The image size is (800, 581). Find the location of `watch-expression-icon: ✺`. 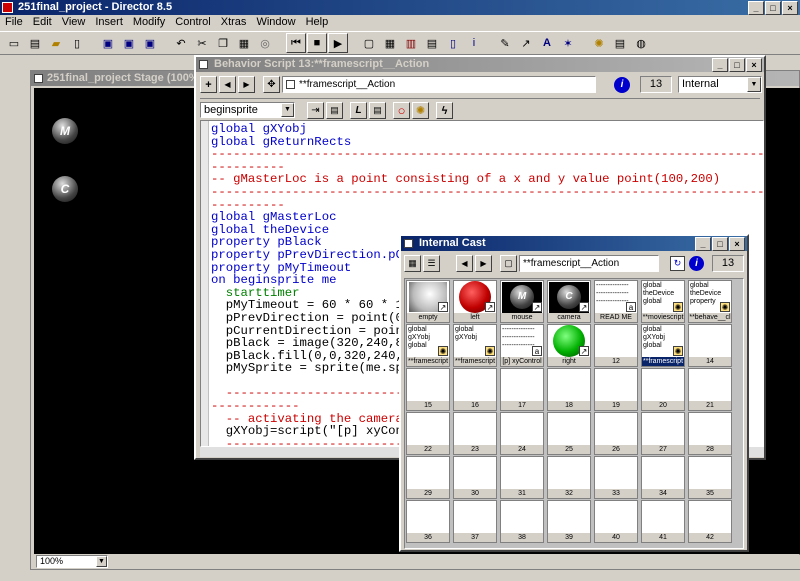

watch-expression-icon: ✺ is located at coordinates (420, 110).